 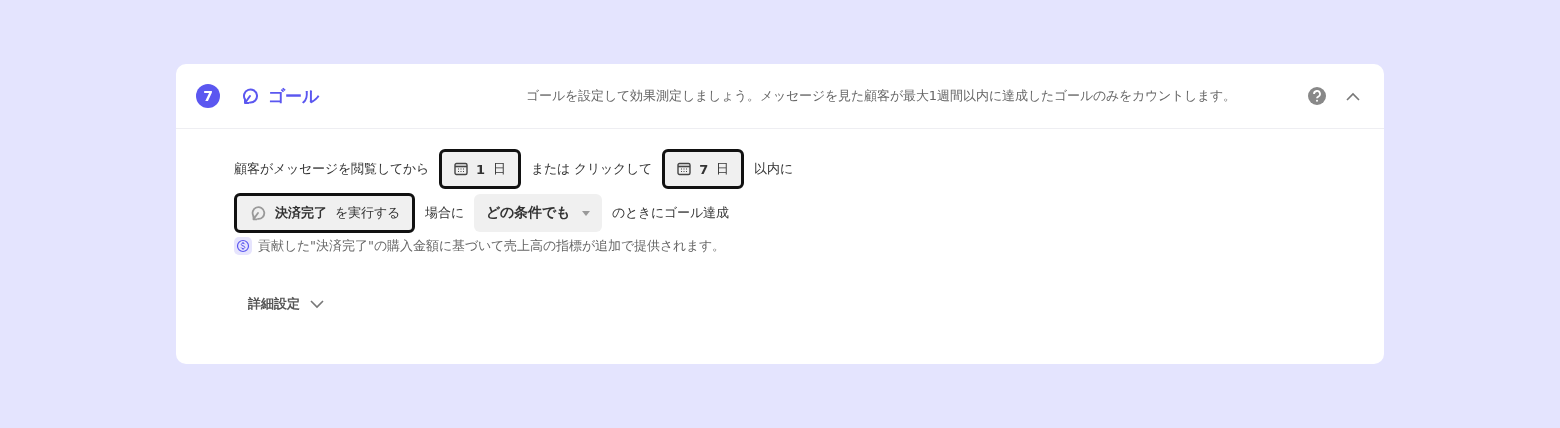 I want to click on chevron-up-icon, so click(x=1353, y=96).